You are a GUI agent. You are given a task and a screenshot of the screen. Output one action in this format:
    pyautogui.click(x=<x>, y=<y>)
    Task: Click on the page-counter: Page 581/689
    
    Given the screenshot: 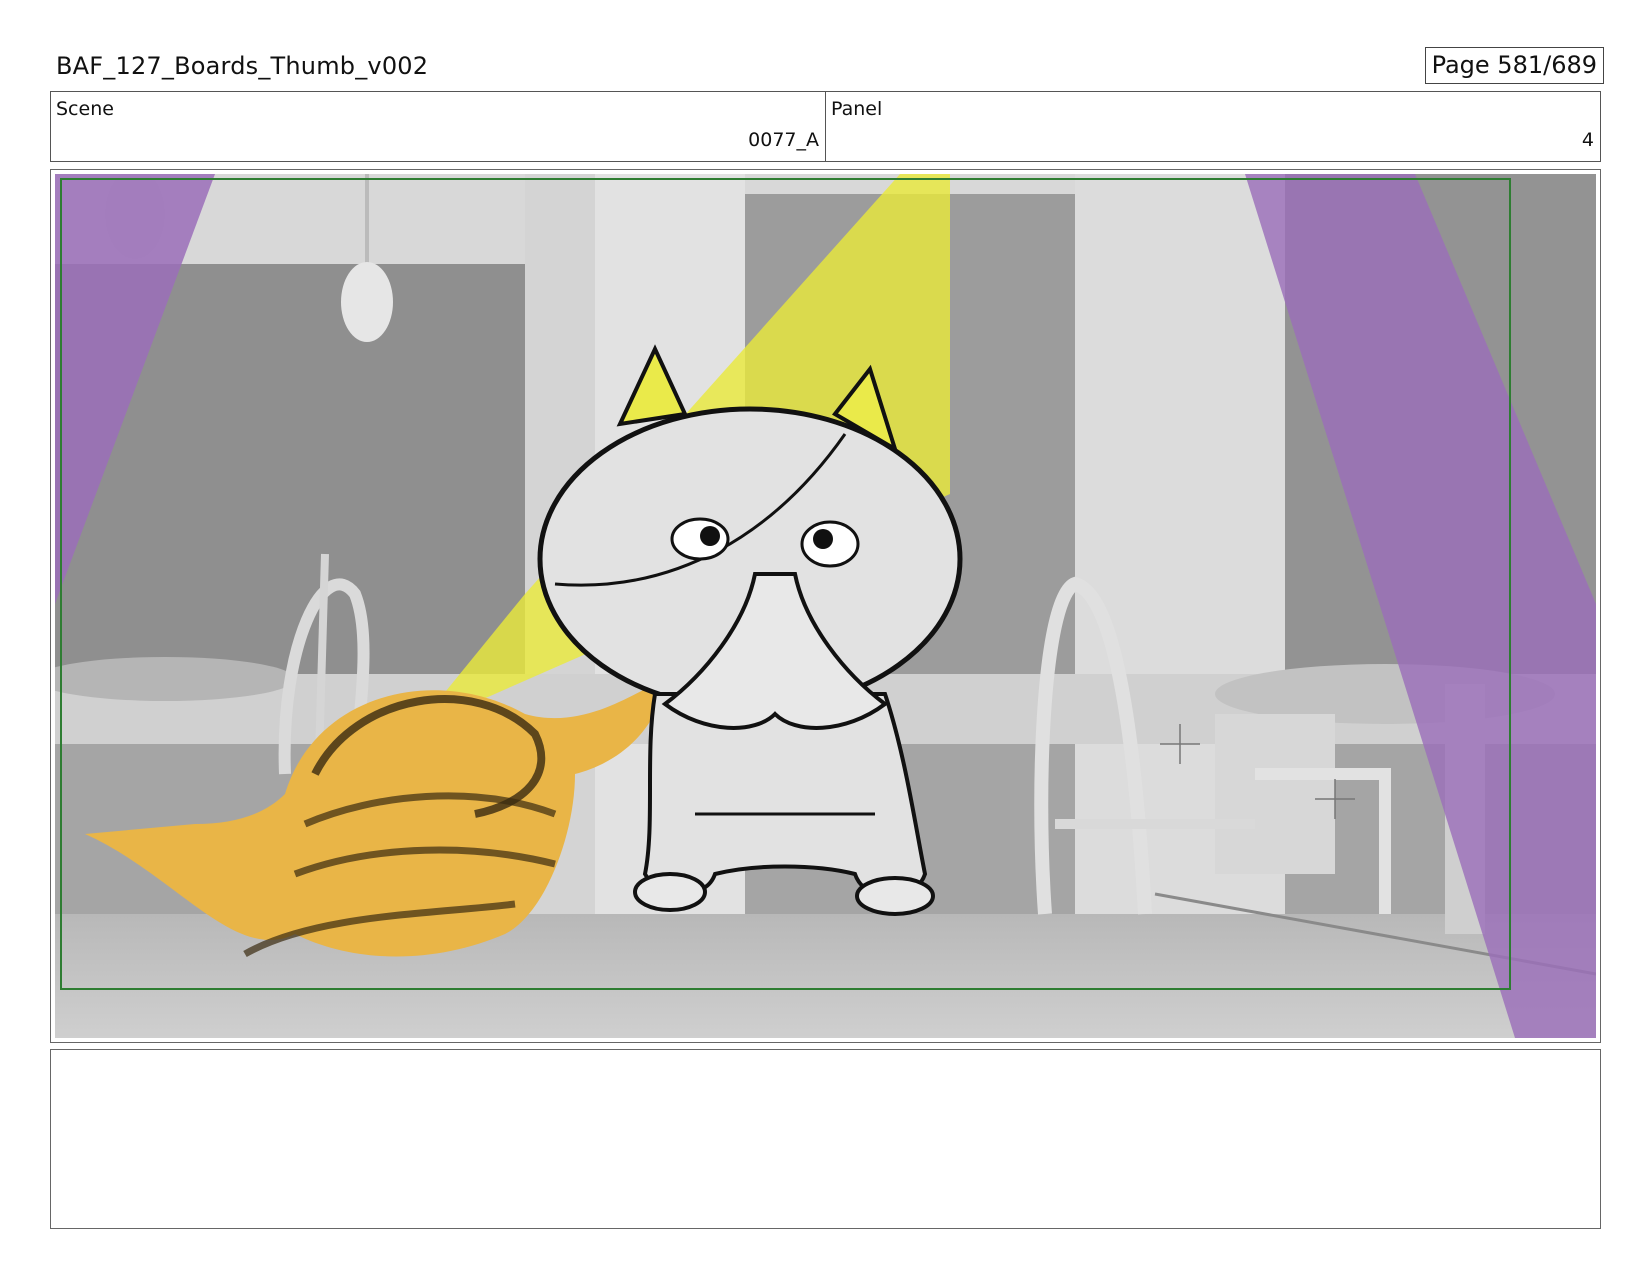 What is the action you would take?
    pyautogui.click(x=1514, y=65)
    